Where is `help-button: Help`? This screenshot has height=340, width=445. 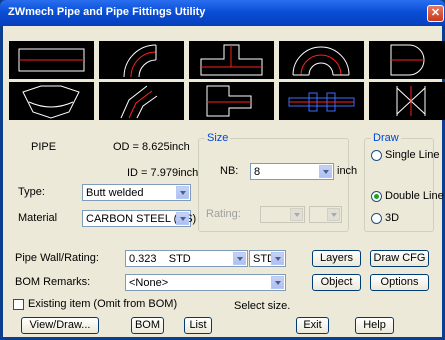 help-button: Help is located at coordinates (374, 325).